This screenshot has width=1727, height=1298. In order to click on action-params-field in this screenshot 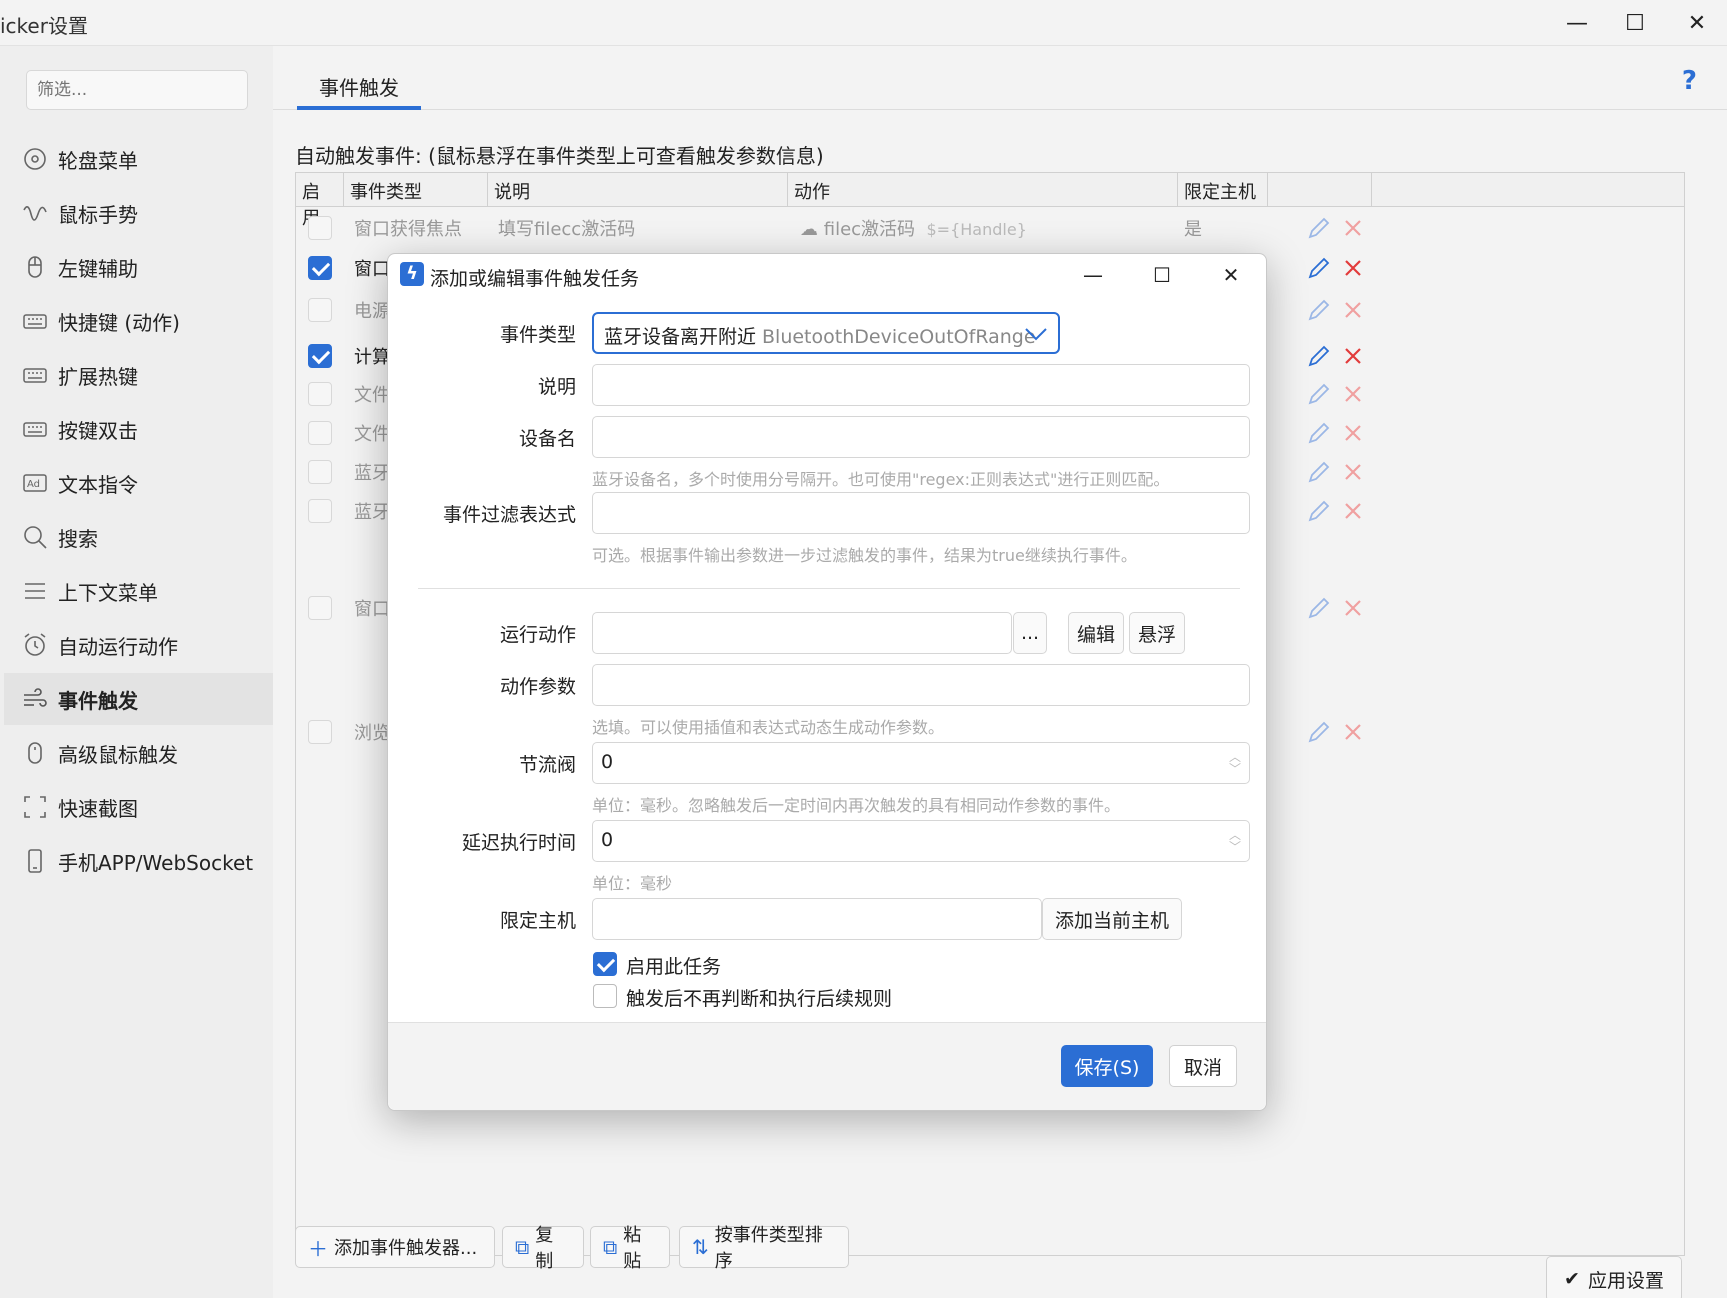, I will do `click(921, 685)`.